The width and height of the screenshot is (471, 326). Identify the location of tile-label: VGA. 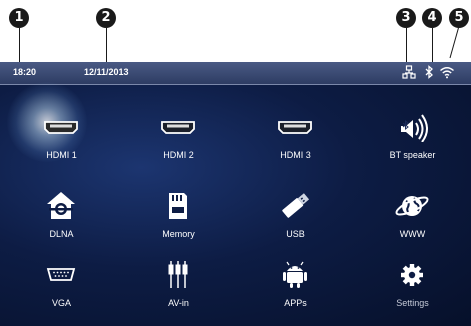
(61, 303).